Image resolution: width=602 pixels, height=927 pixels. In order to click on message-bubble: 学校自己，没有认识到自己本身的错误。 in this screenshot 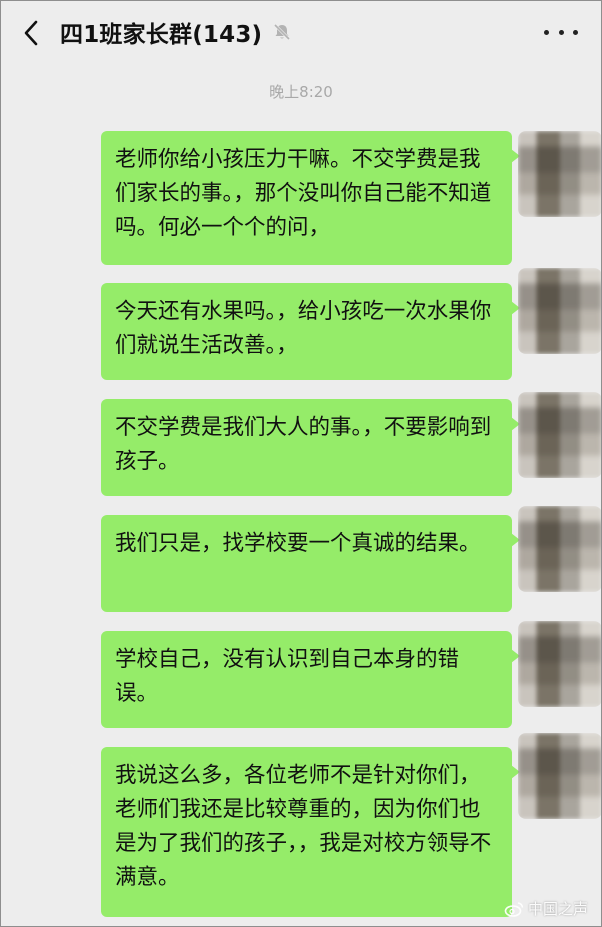, I will do `click(310, 679)`.